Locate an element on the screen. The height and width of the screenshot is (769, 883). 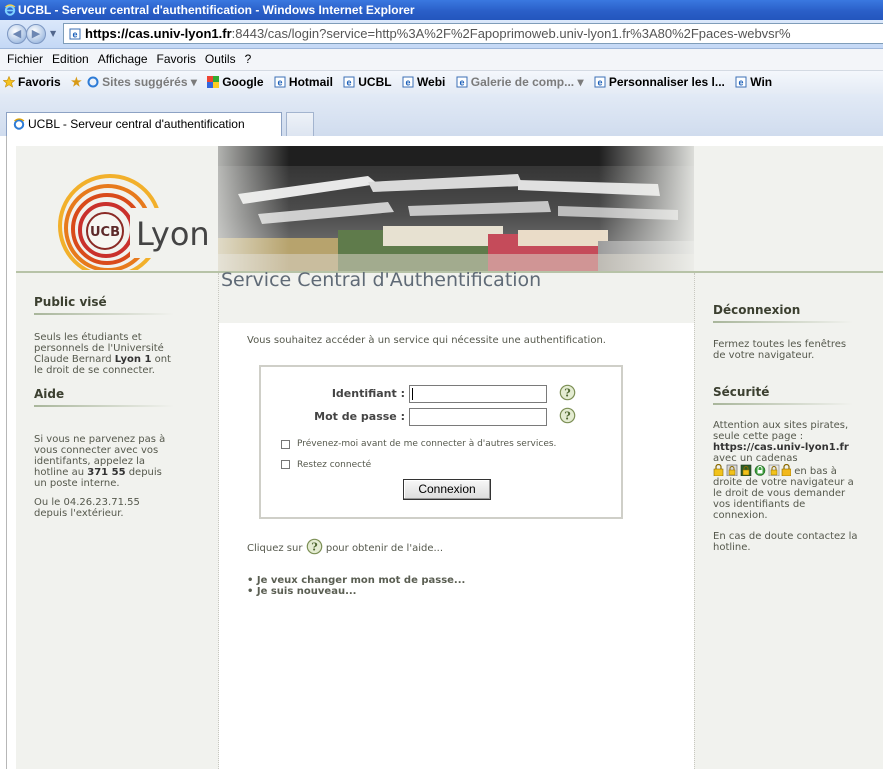
identifiant-input is located at coordinates (478, 394).